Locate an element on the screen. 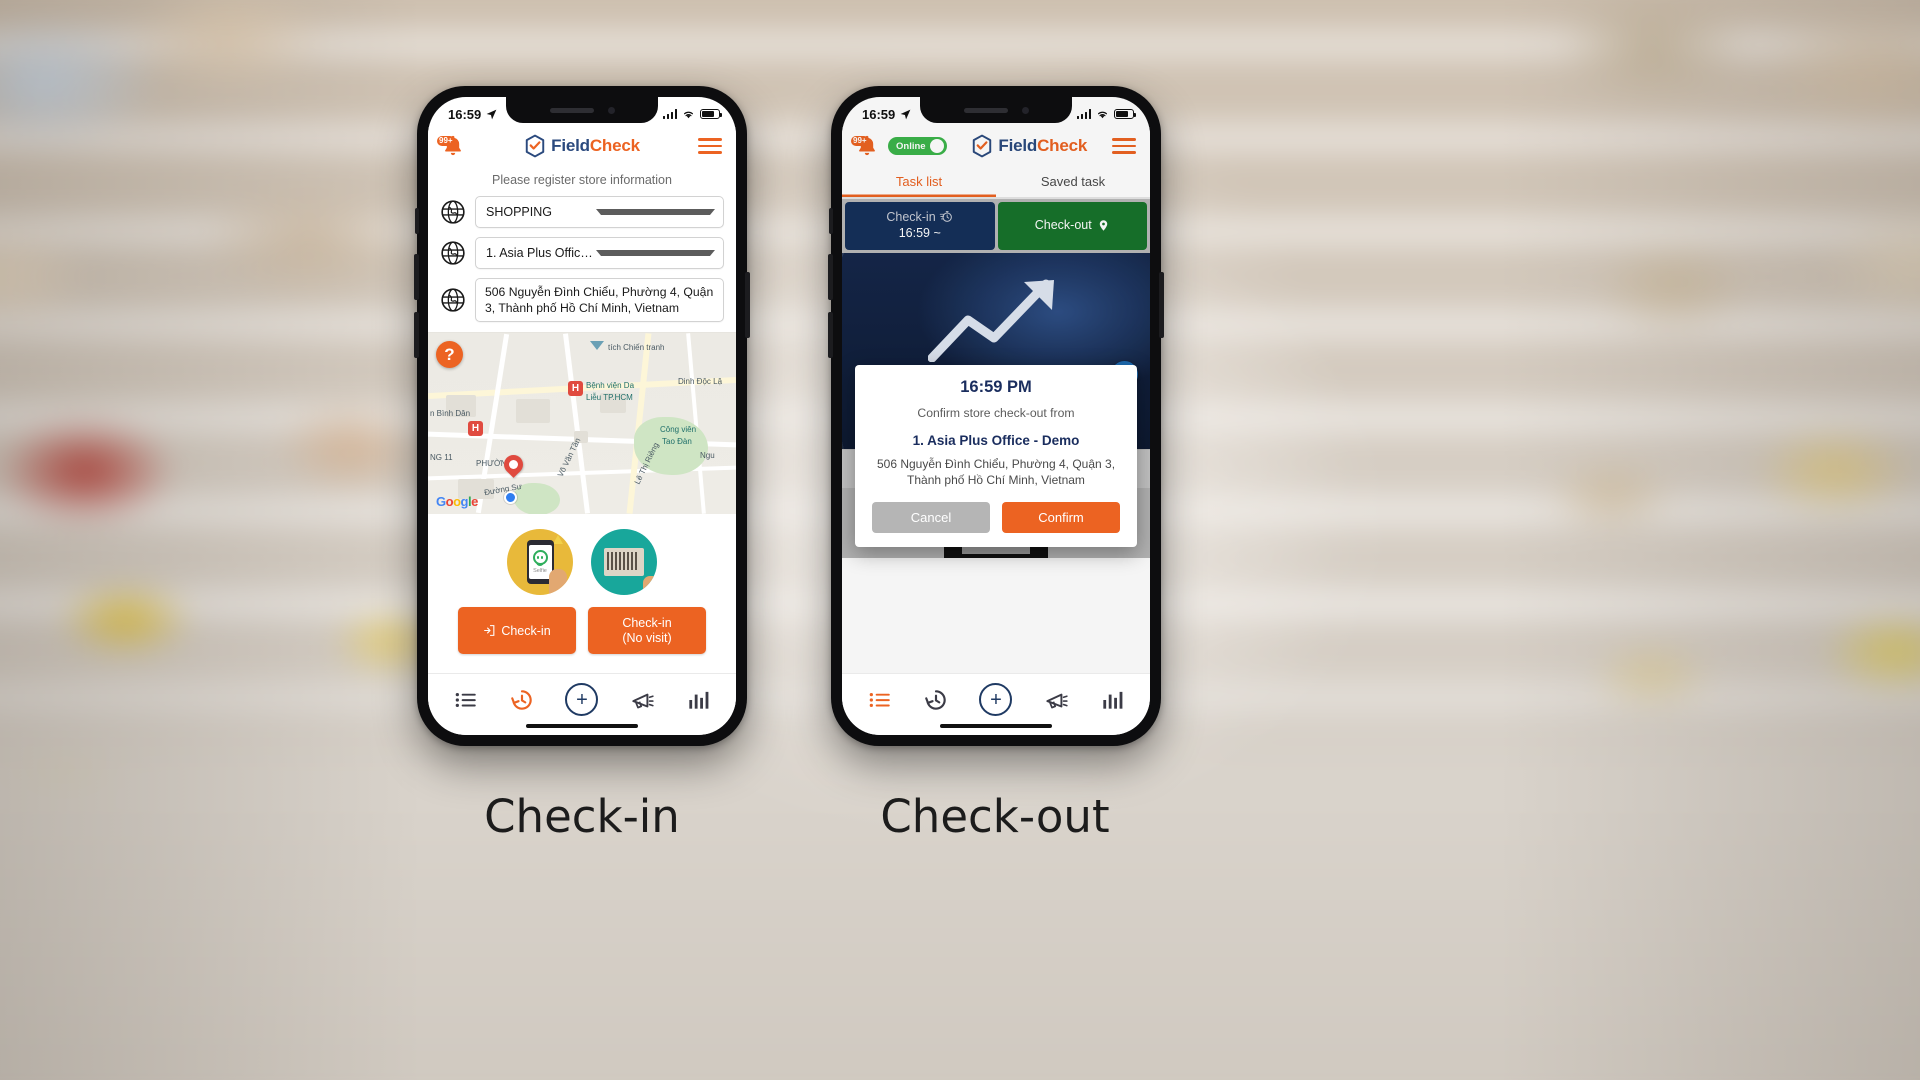 Image resolution: width=1920 pixels, height=1080 pixels. signal-icon is located at coordinates (669, 114).